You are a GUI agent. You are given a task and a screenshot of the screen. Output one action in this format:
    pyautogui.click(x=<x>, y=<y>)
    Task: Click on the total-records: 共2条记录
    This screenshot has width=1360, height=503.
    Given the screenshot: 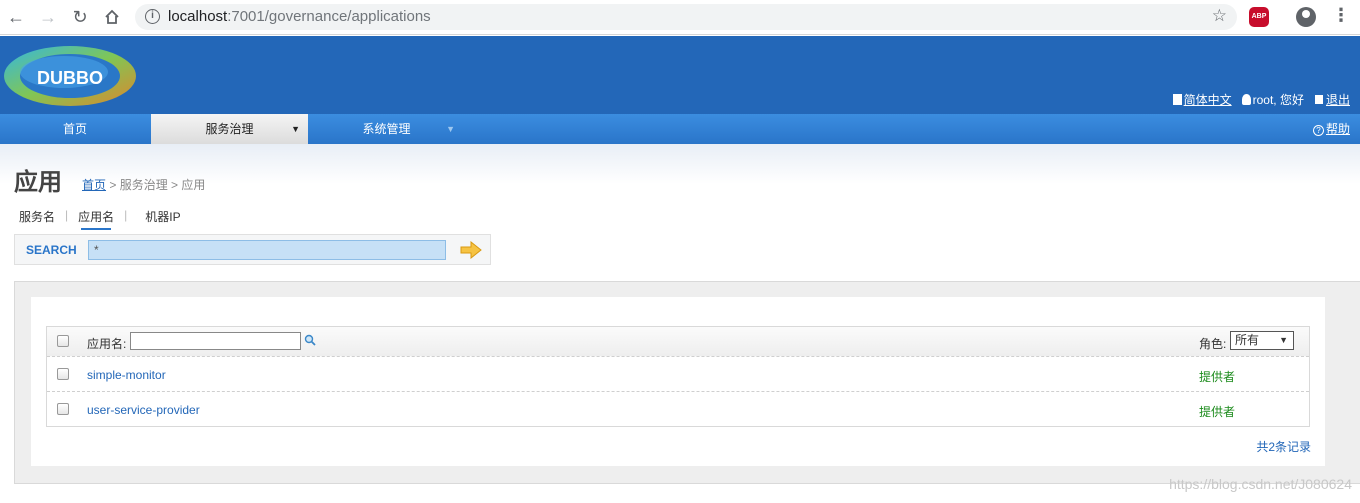 What is the action you would take?
    pyautogui.click(x=1283, y=447)
    